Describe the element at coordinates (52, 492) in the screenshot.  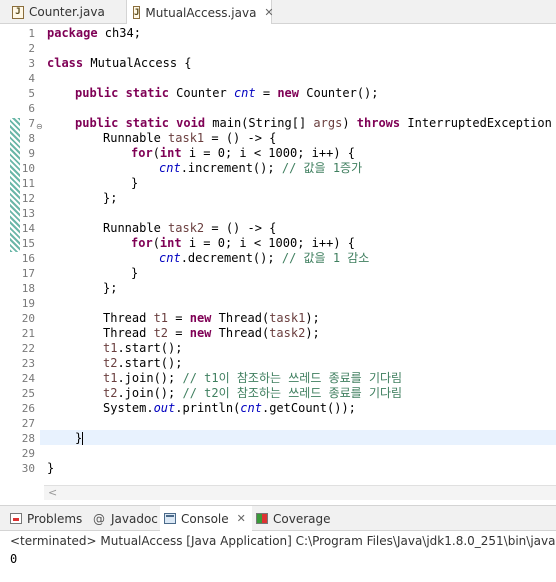
I see `scroll-left-arrow-icon: <` at that location.